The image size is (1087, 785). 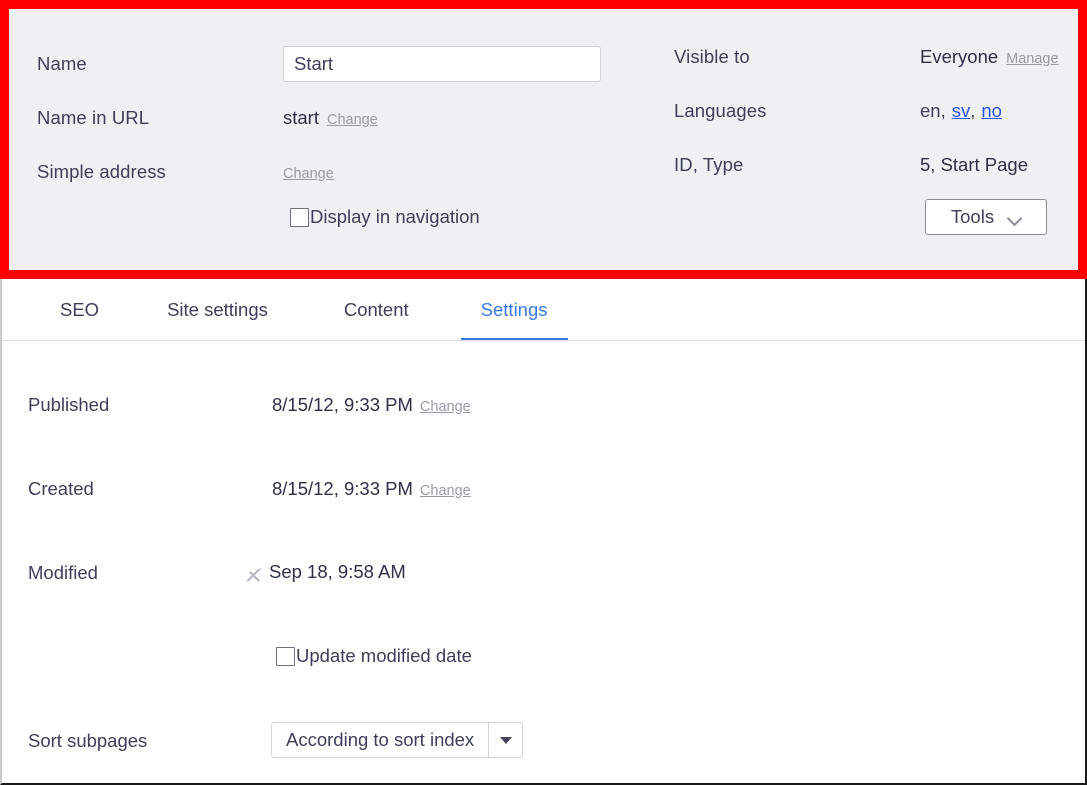 I want to click on sort-subpages-selected-value: According to sort index, so click(x=380, y=739).